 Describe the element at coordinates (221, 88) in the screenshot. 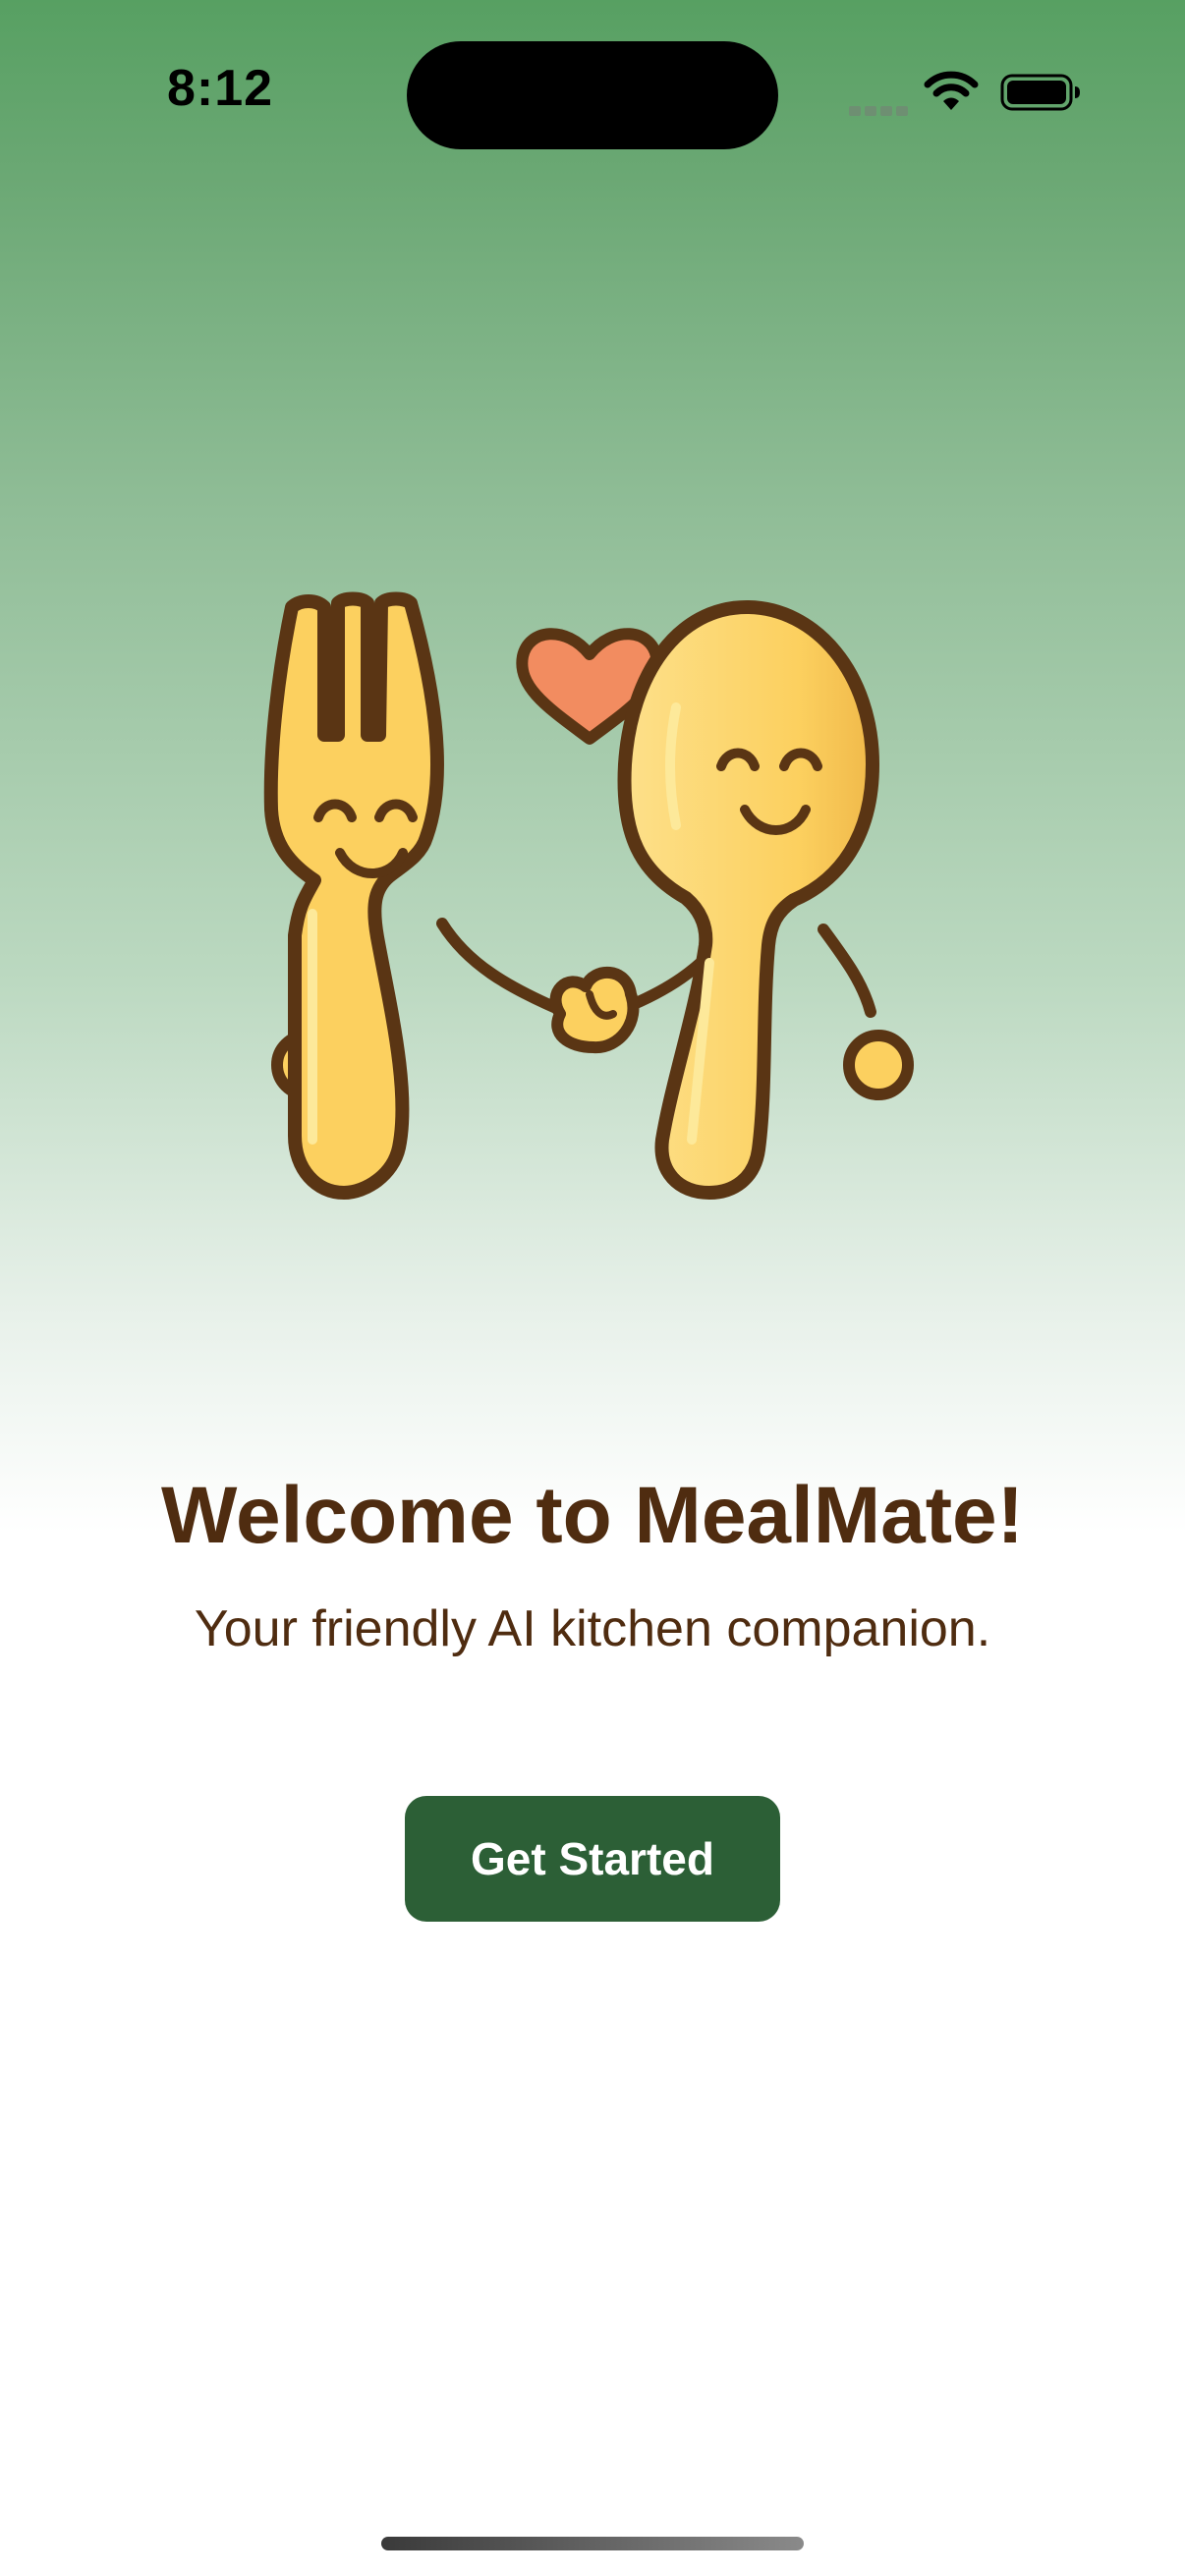

I see `status-time: 8:12` at that location.